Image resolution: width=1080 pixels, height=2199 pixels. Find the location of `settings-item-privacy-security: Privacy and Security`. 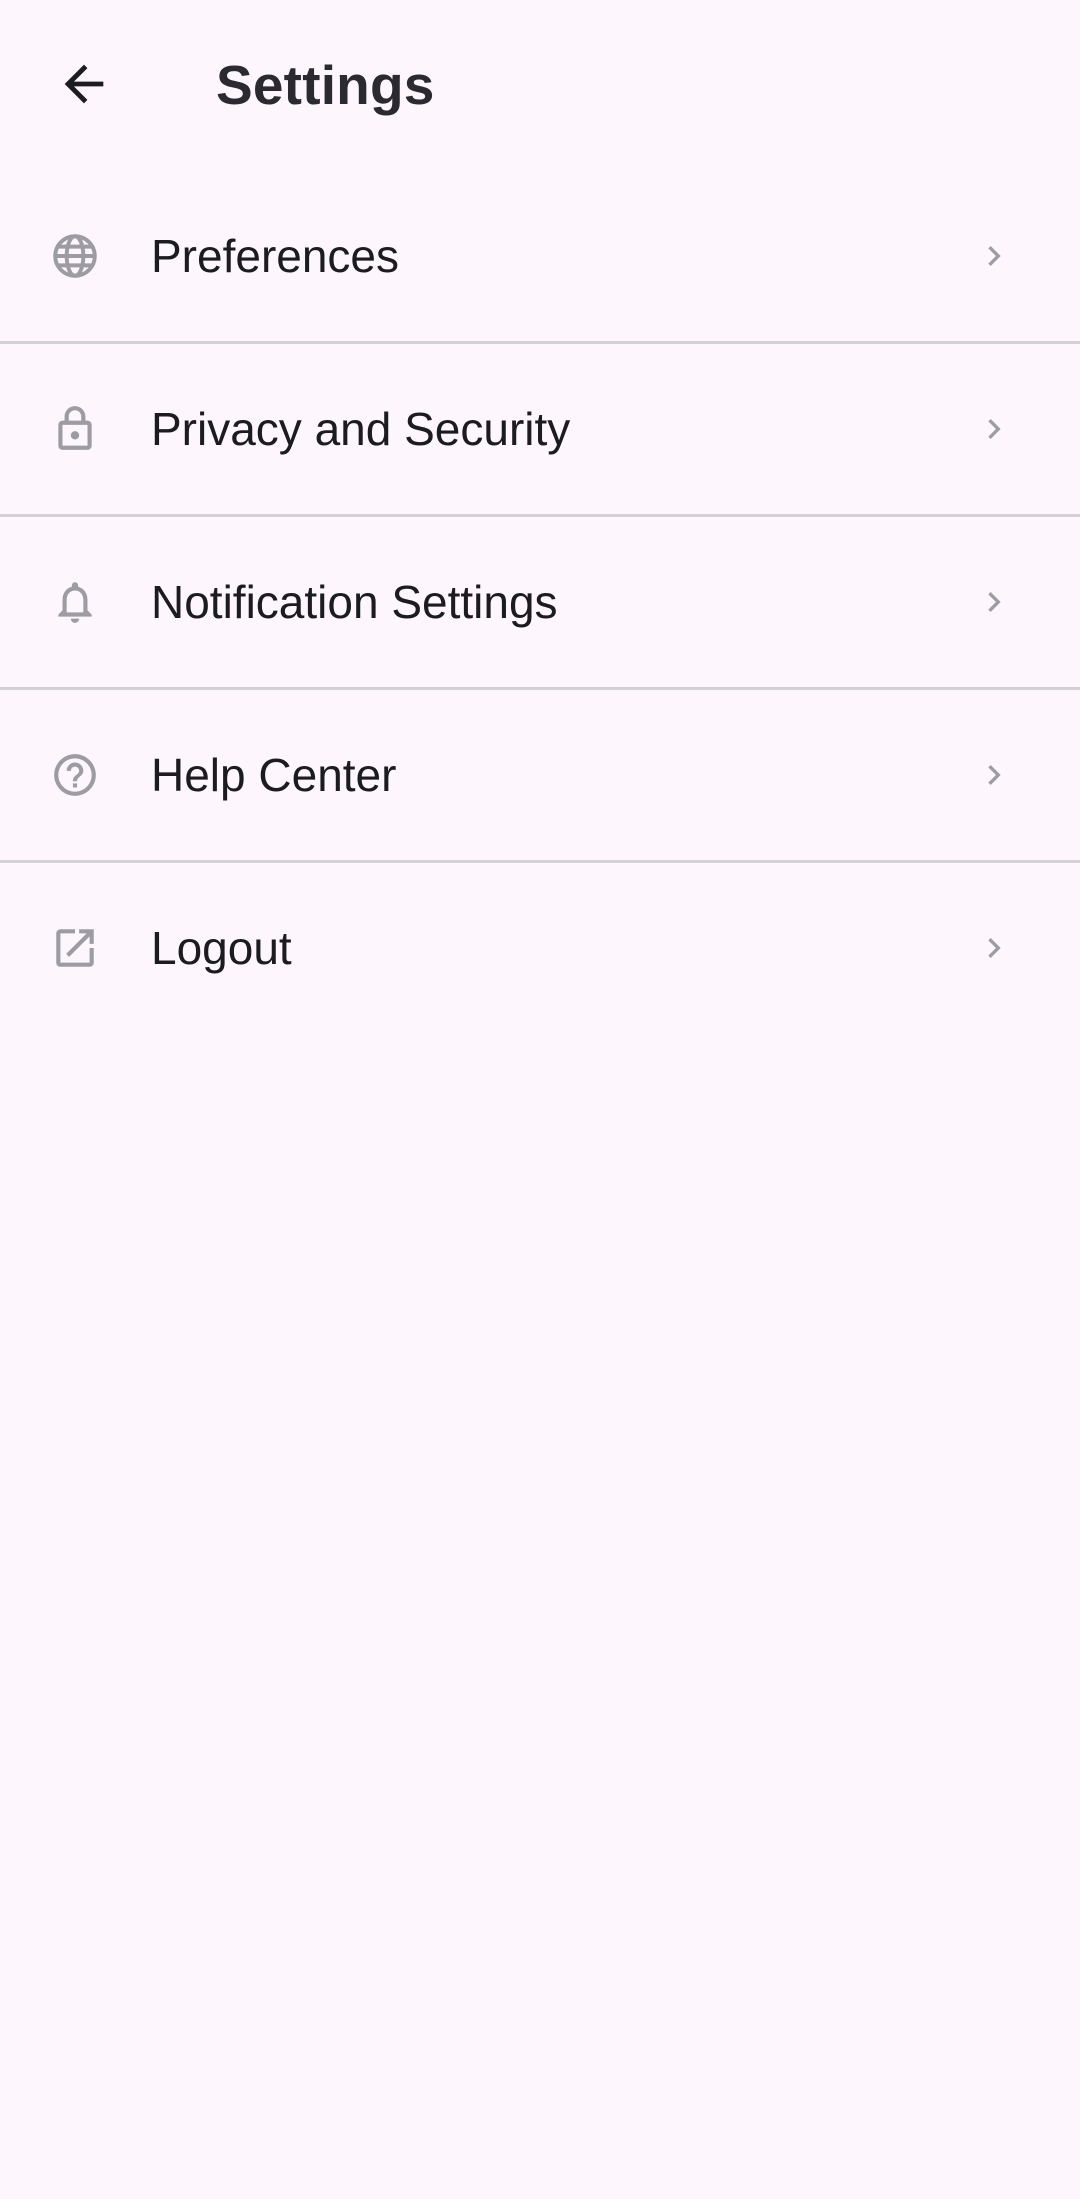

settings-item-privacy-security: Privacy and Security is located at coordinates (540, 430).